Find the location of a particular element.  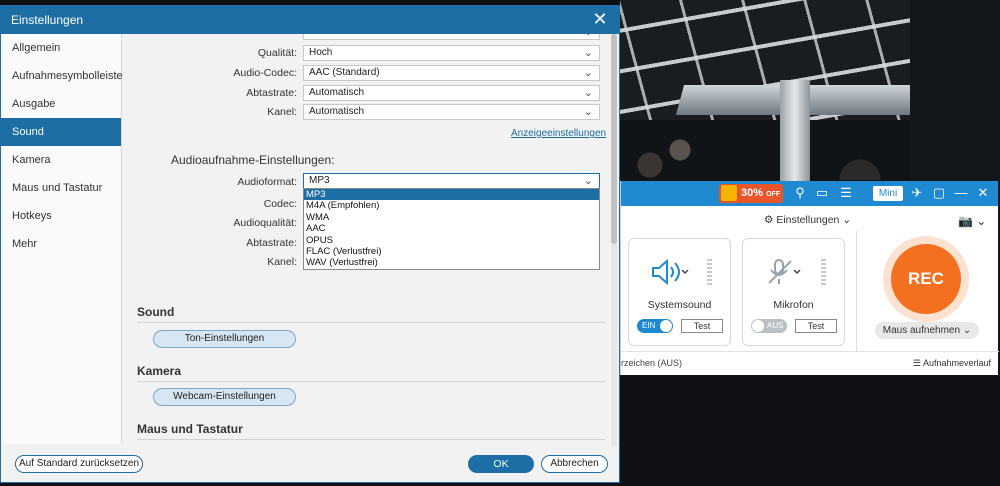

audio-format-option: WAV (Verlustfrei) is located at coordinates (451, 262).